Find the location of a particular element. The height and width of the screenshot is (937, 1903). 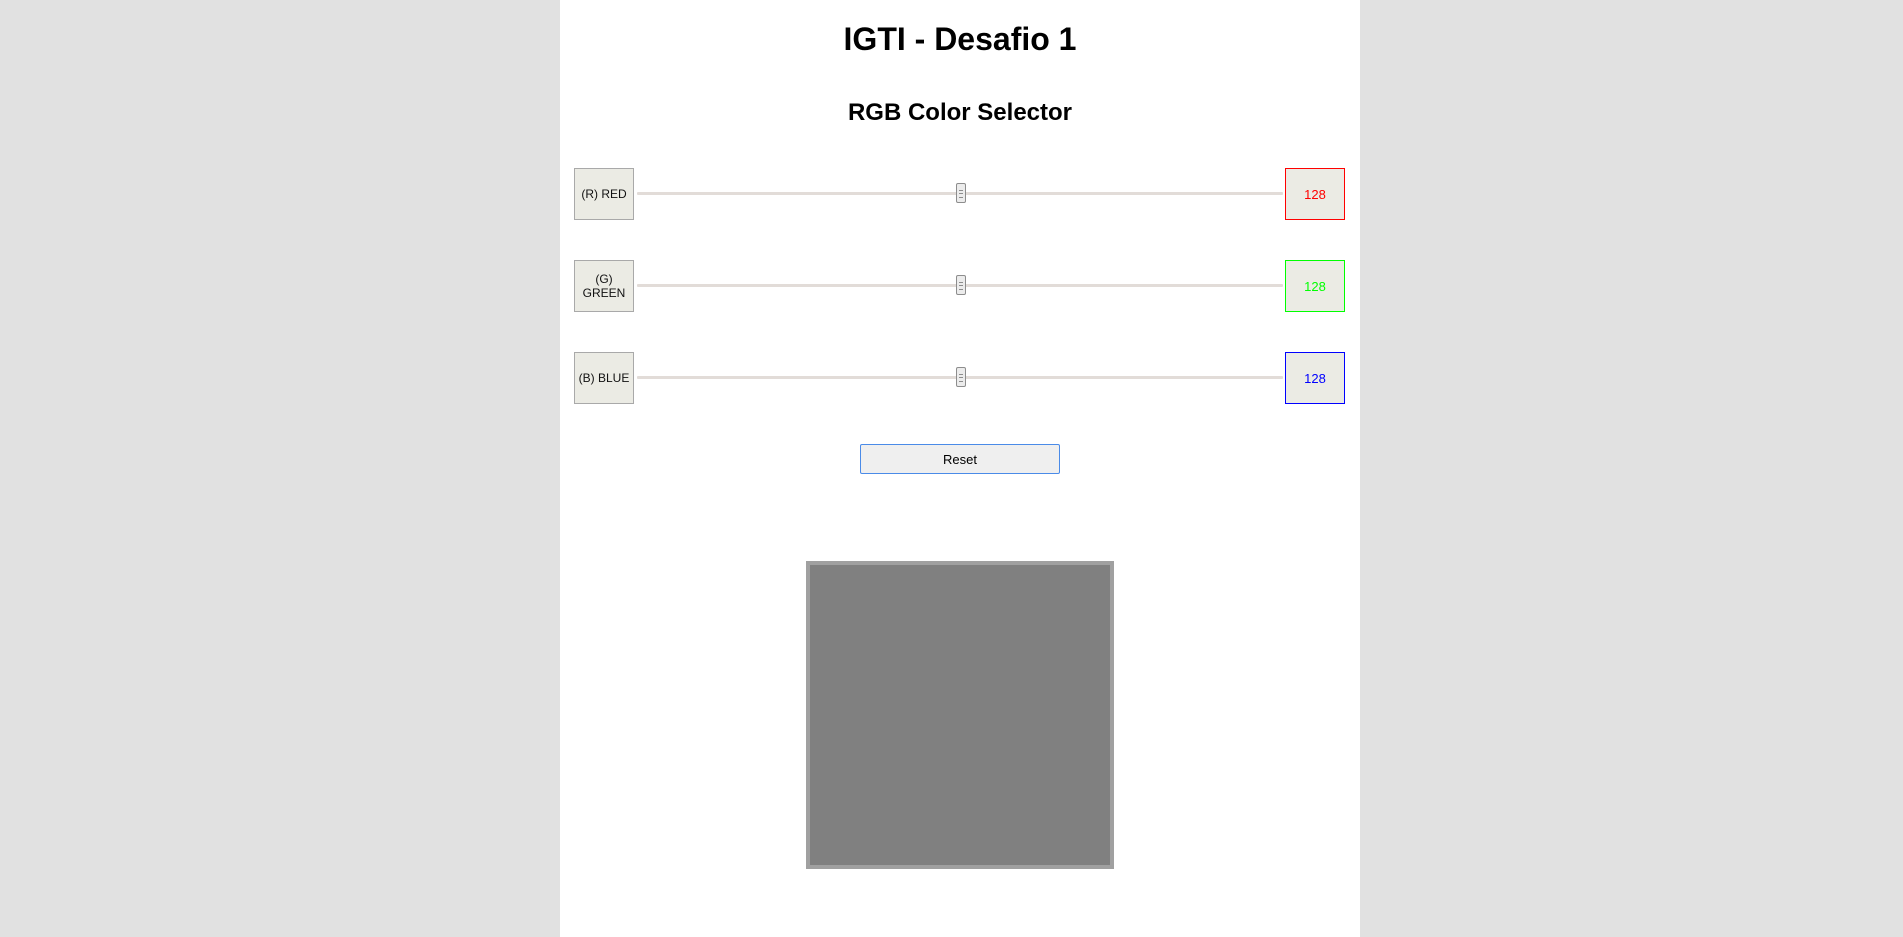

blue-value-display: 128 is located at coordinates (1315, 378).